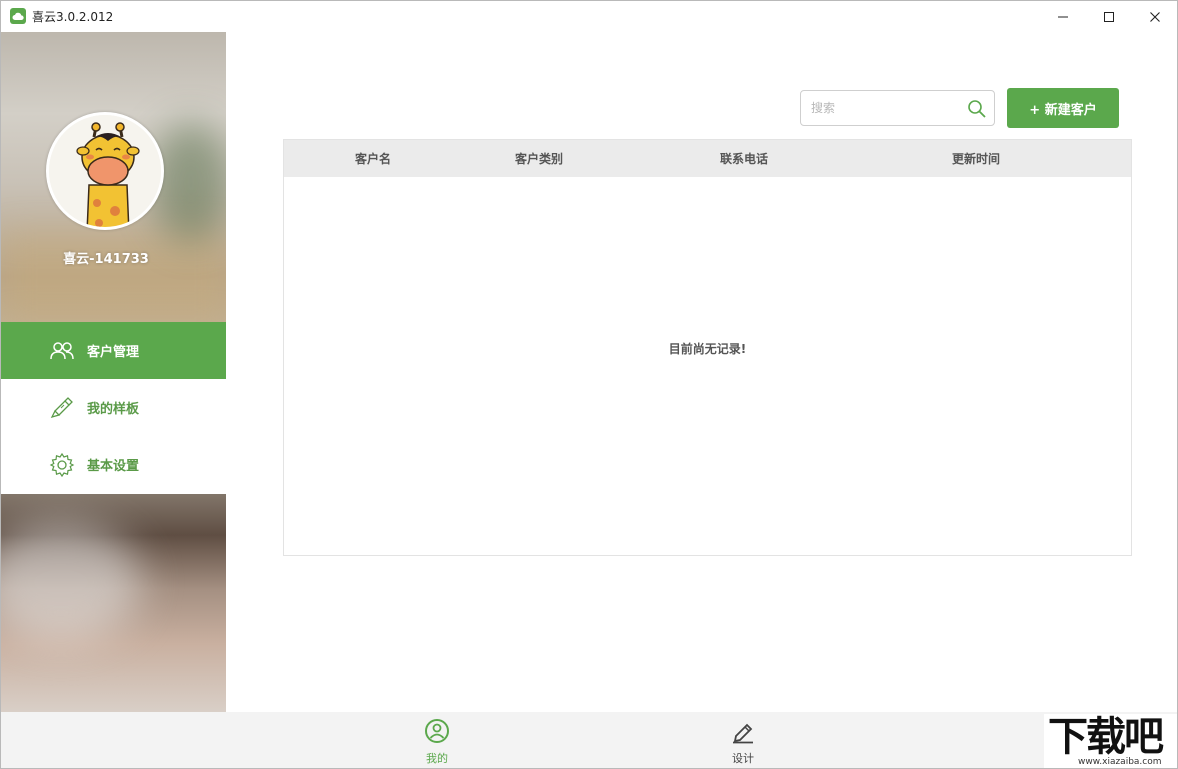 The height and width of the screenshot is (769, 1178). Describe the element at coordinates (743, 758) in the screenshot. I see `tab-label: 设计` at that location.